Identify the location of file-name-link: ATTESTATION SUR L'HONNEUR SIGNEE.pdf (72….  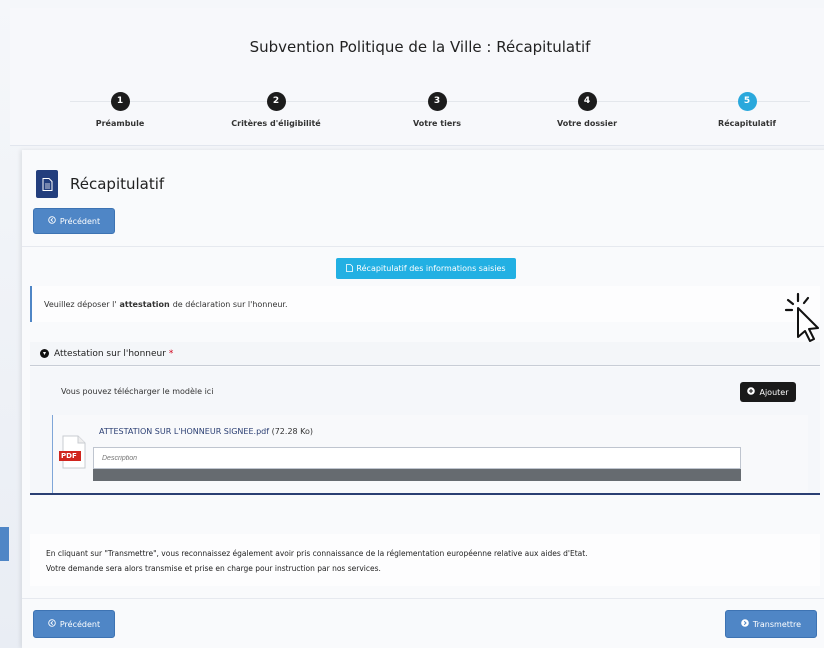
(206, 431).